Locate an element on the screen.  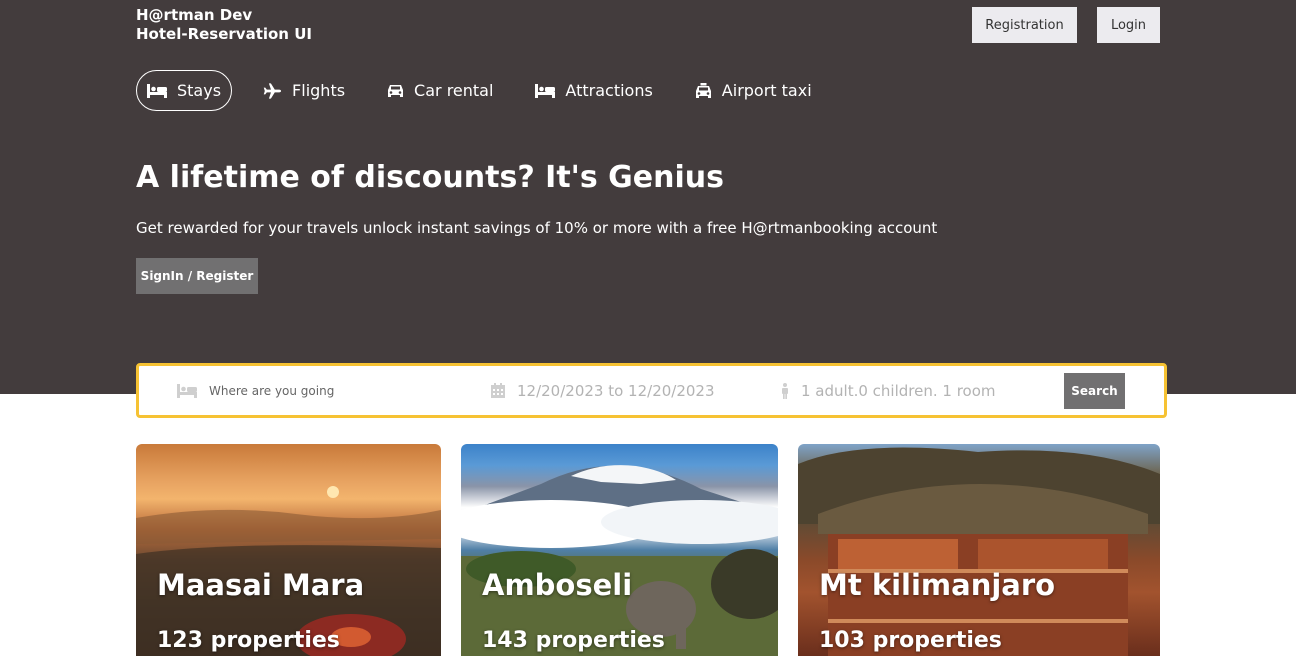
nav-item-flights: Flights is located at coordinates (304, 90).